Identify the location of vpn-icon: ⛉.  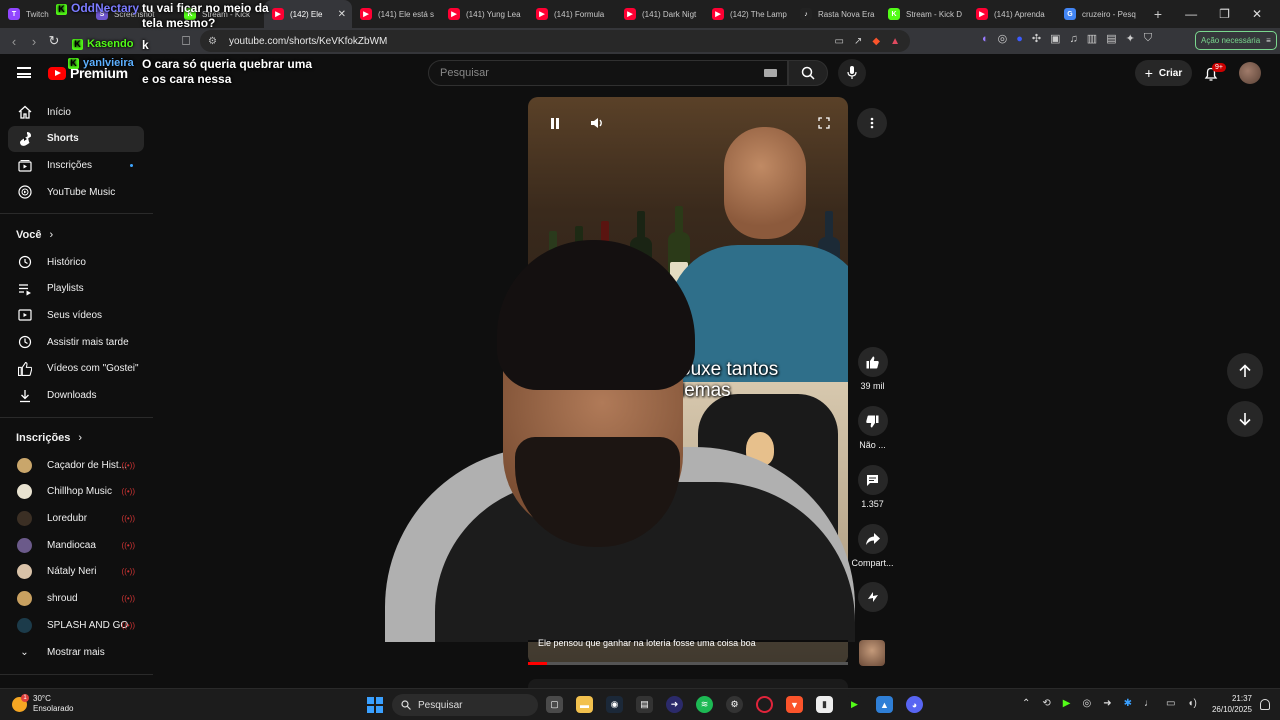
(1148, 38).